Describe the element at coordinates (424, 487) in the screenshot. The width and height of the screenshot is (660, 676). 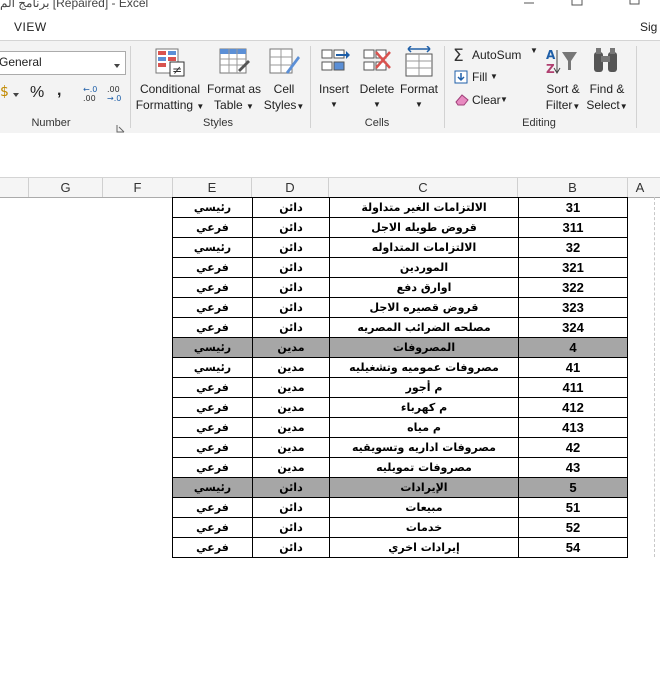
I see `cell-account-name: الإيرادات` at that location.